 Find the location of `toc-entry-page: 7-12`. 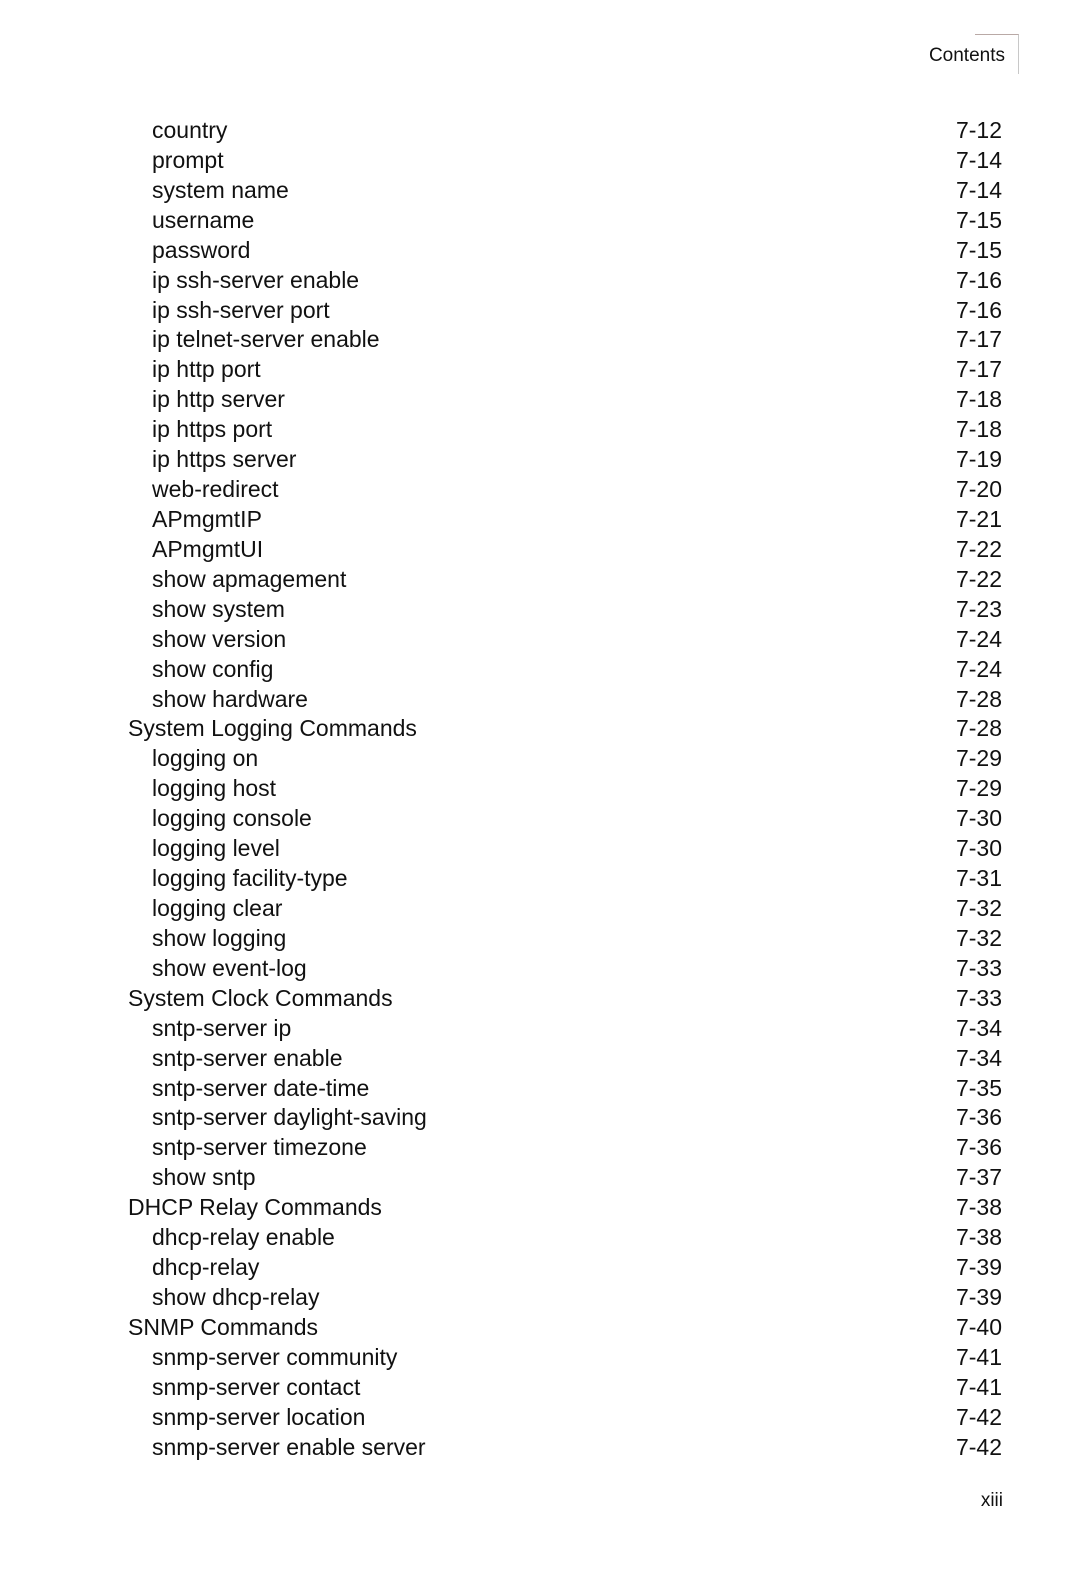

toc-entry-page: 7-12 is located at coordinates (979, 131).